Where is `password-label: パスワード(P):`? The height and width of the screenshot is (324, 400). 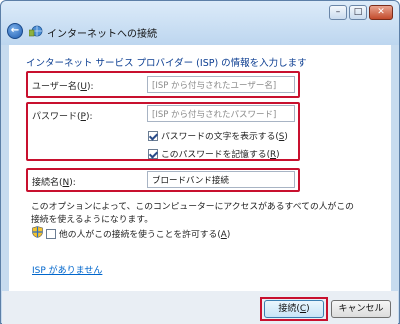
password-label: パスワード(P): is located at coordinates (62, 117).